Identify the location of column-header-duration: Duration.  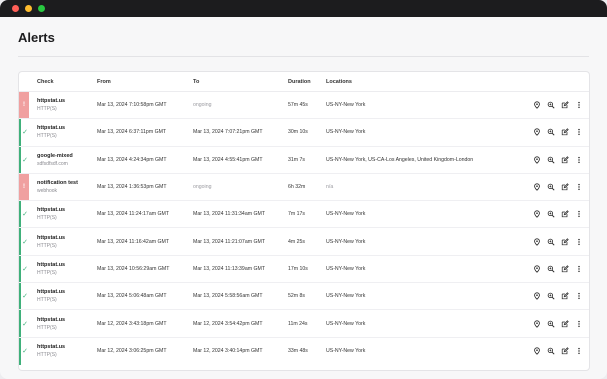
(307, 82).